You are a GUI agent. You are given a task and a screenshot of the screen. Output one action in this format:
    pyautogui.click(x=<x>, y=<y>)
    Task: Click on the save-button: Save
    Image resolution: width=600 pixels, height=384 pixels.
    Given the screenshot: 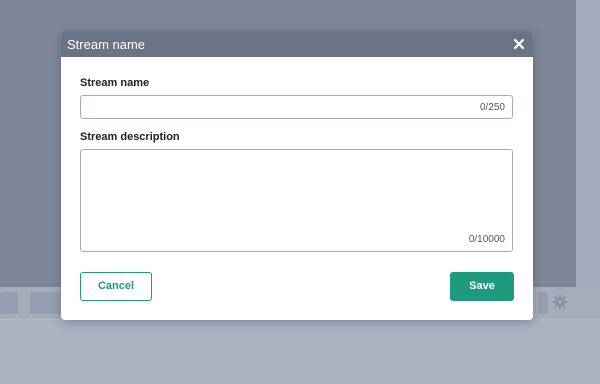 What is the action you would take?
    pyautogui.click(x=482, y=286)
    